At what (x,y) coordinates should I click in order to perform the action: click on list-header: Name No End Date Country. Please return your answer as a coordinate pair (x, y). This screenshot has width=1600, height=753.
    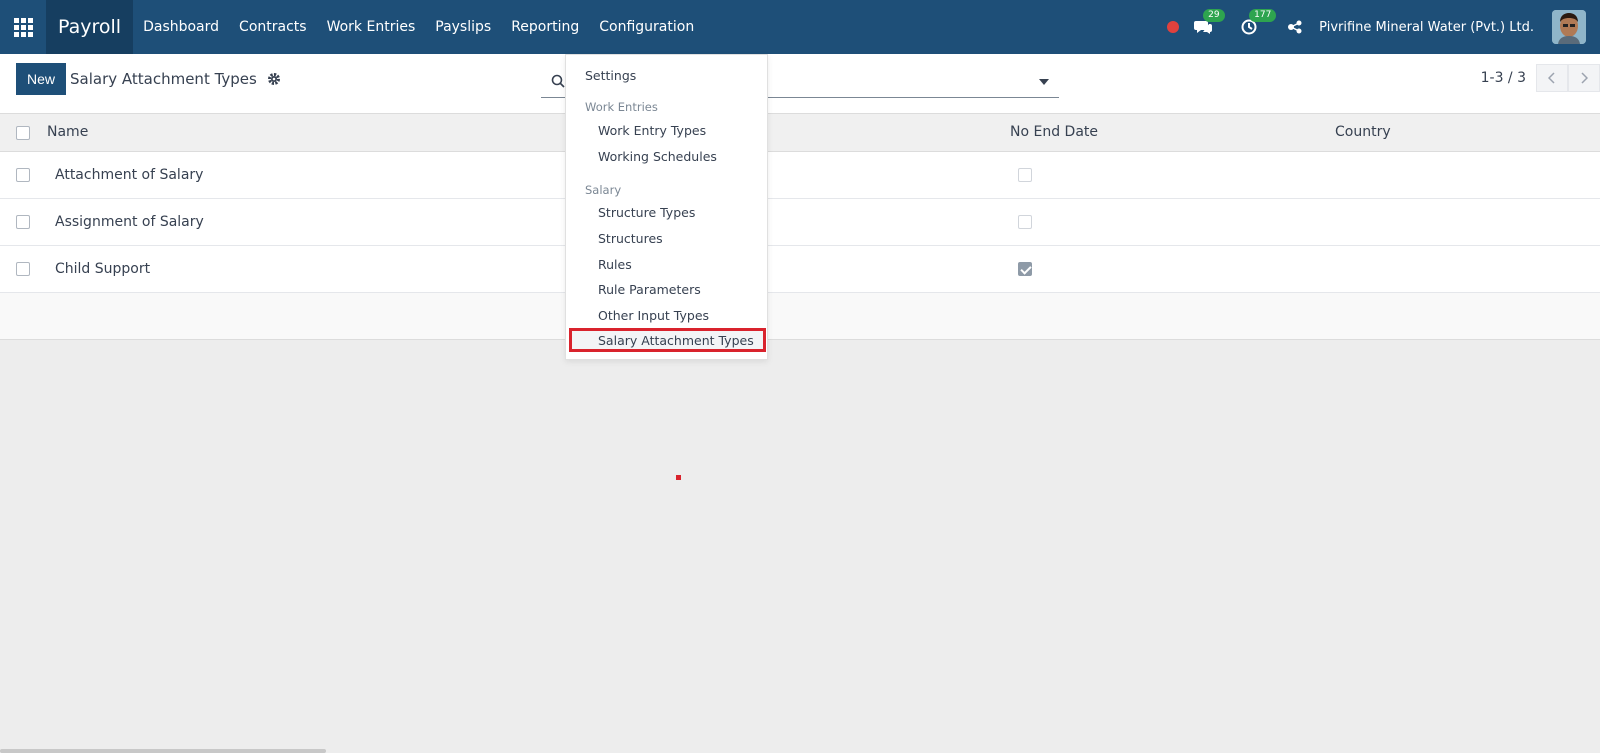
    Looking at the image, I should click on (800, 133).